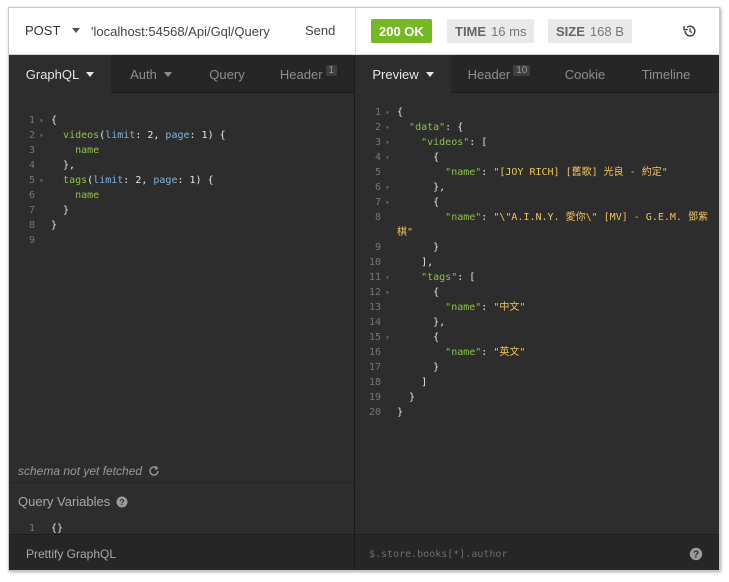 This screenshot has height=582, width=729. What do you see at coordinates (31, 135) in the screenshot?
I see `line-number: 2` at bounding box center [31, 135].